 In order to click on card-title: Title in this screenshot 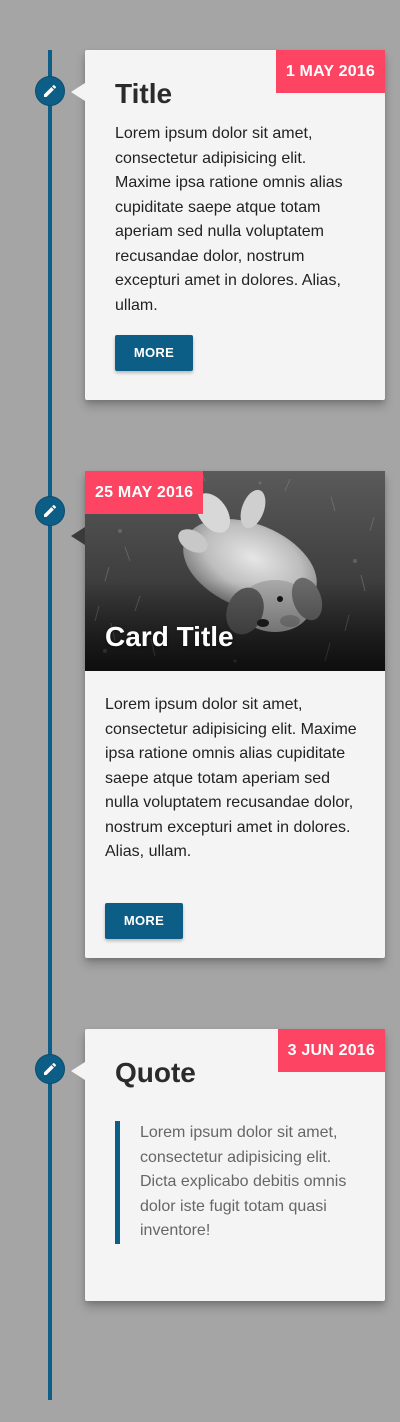, I will do `click(144, 93)`.